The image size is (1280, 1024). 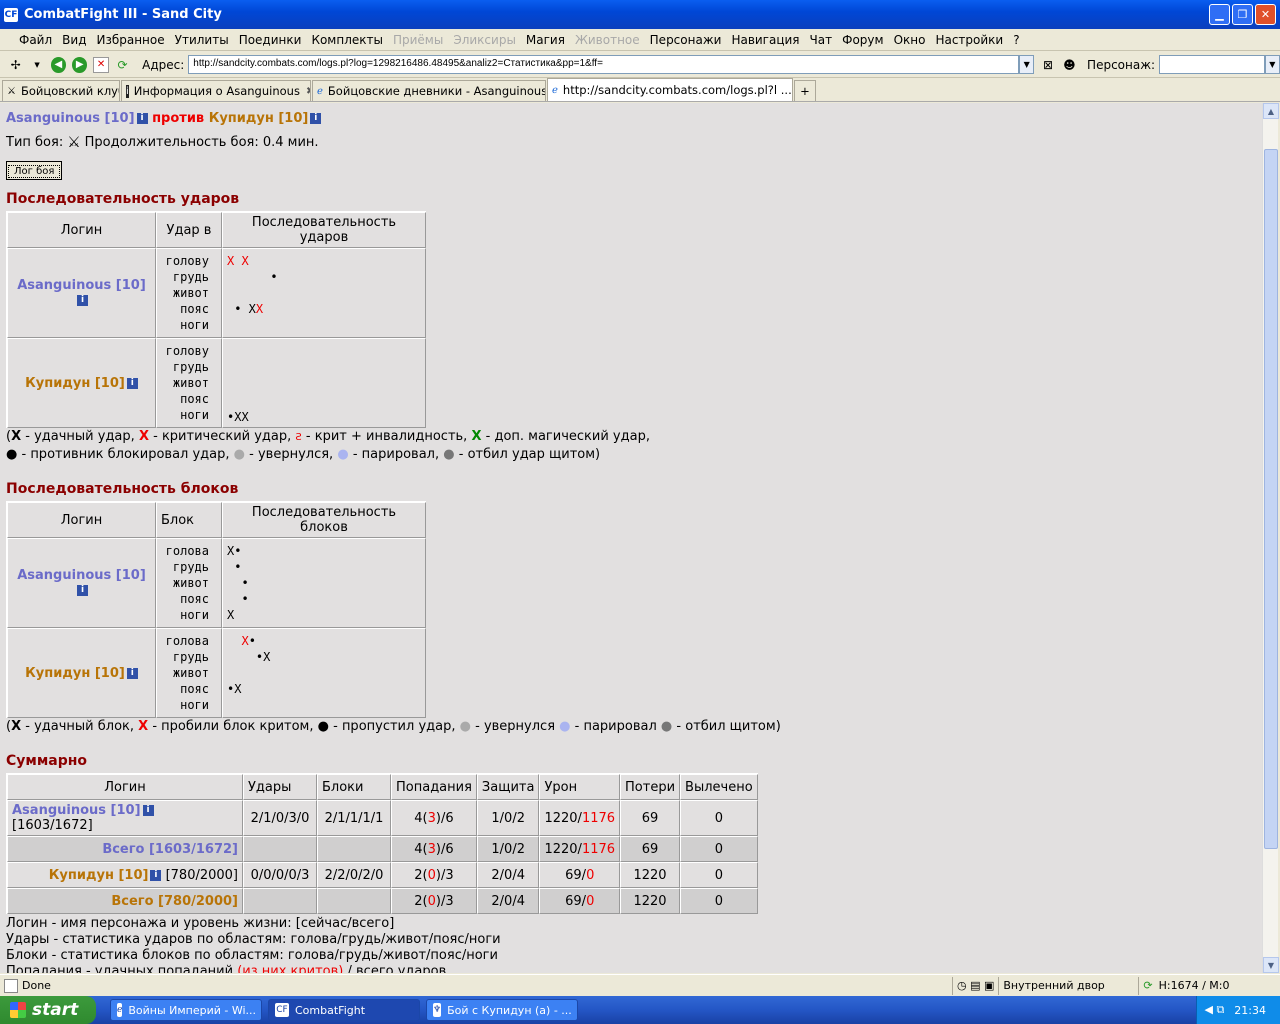 I want to click on forward-icon: ▶, so click(x=80, y=64).